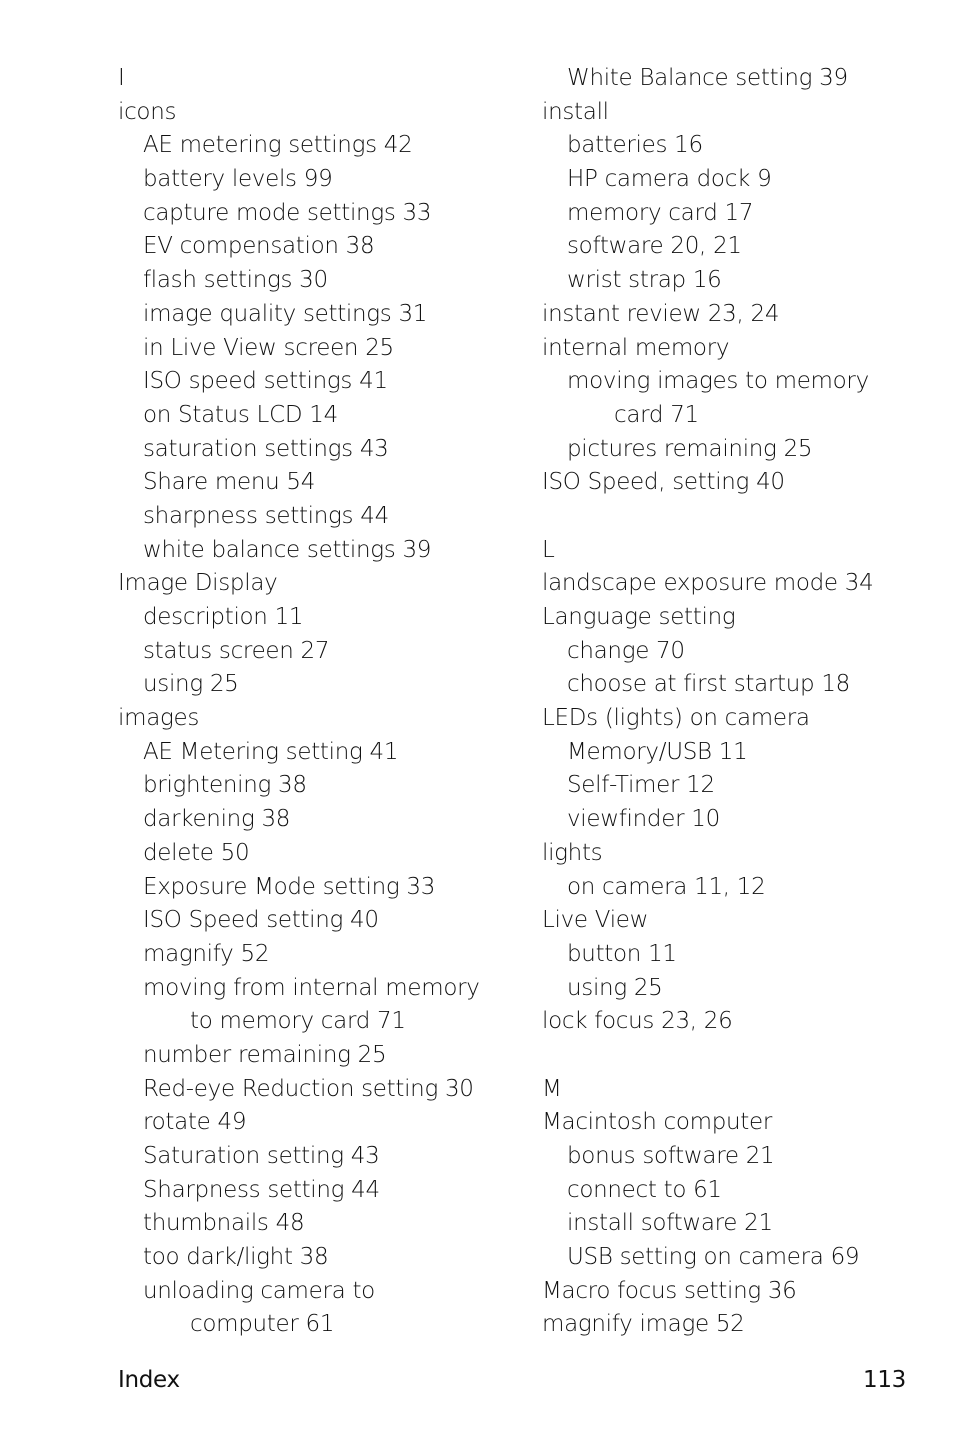 This screenshot has height=1440, width=954. Describe the element at coordinates (644, 280) in the screenshot. I see `index-subentry: wrist strap 16` at that location.